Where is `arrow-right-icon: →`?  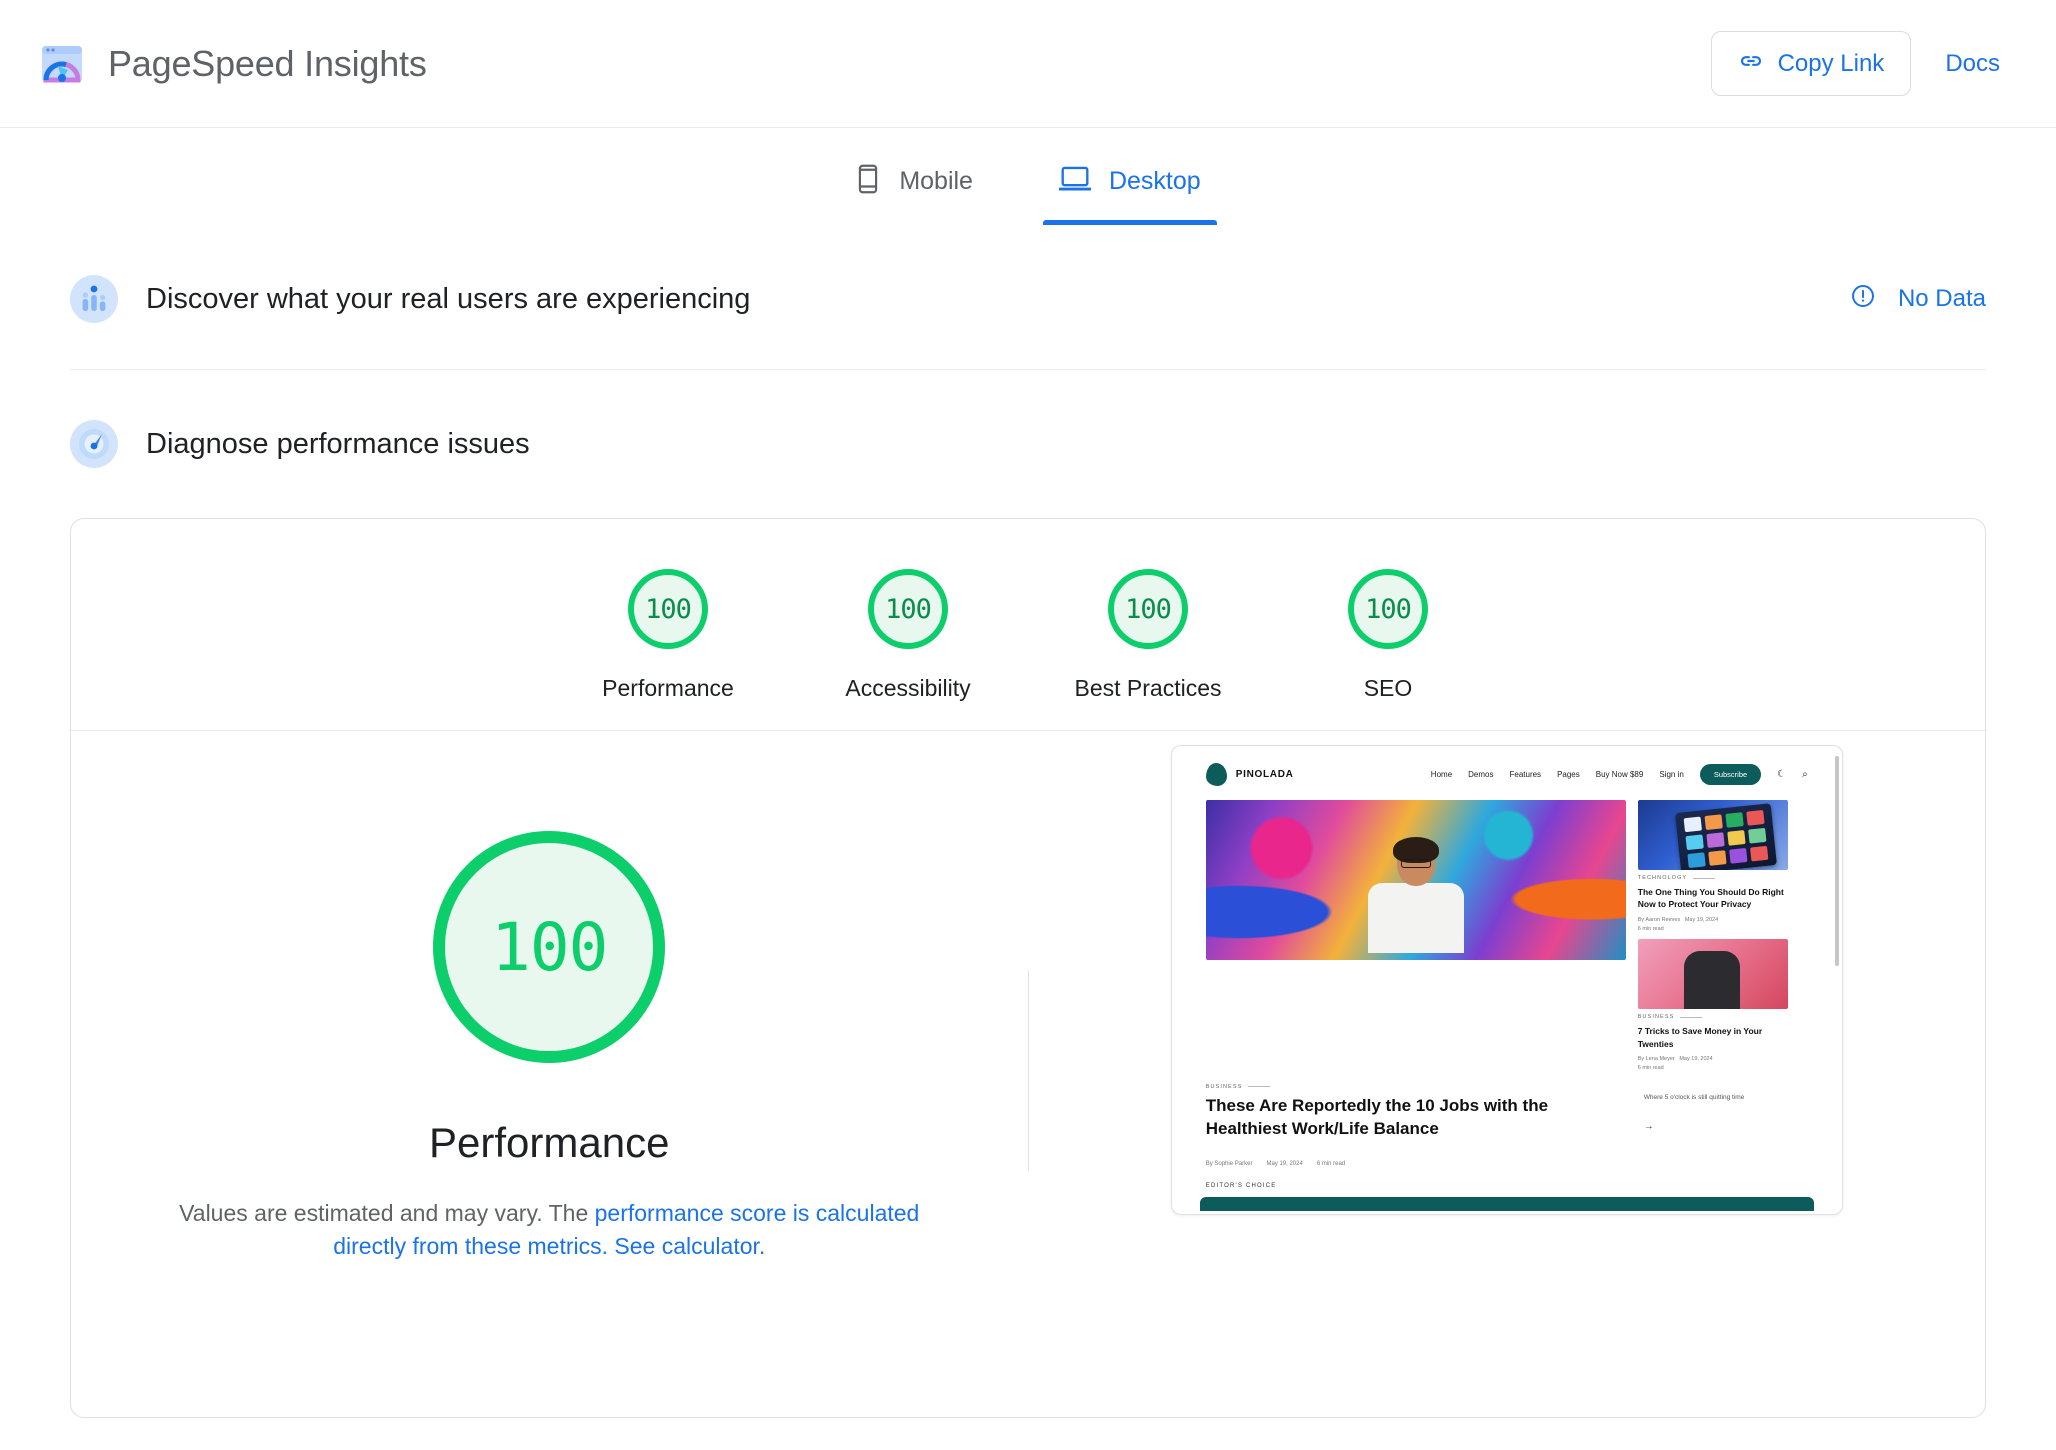 arrow-right-icon: → is located at coordinates (1648, 1127).